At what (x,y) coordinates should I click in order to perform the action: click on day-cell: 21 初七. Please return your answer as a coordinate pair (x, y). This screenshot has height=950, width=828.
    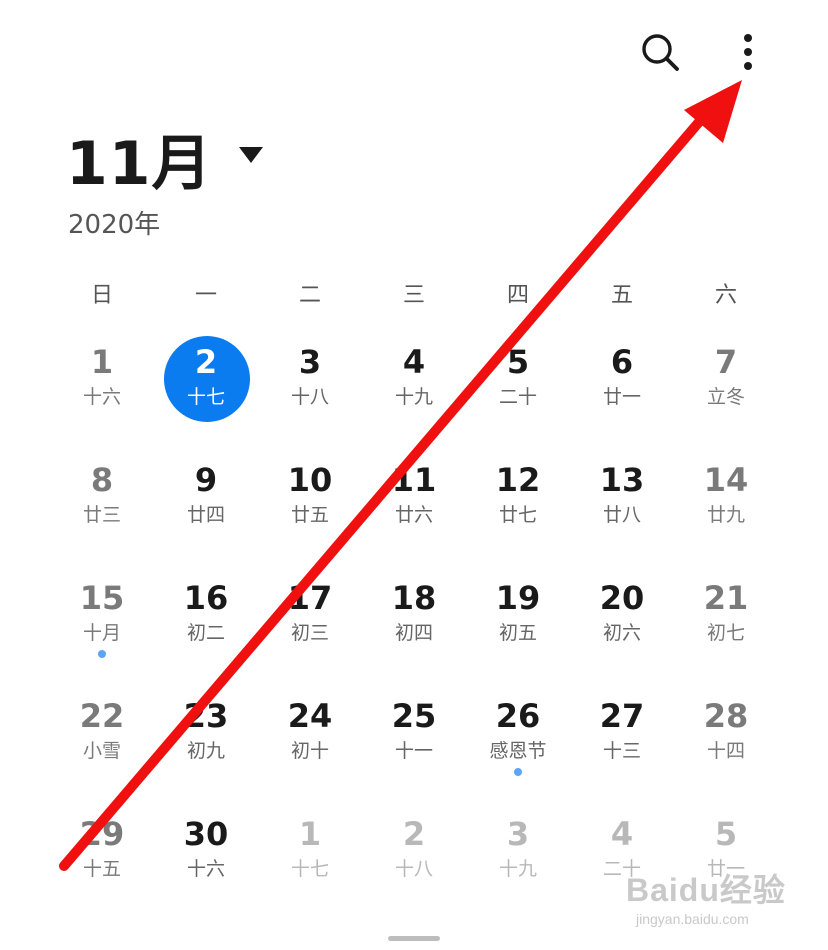
    Looking at the image, I should click on (726, 623).